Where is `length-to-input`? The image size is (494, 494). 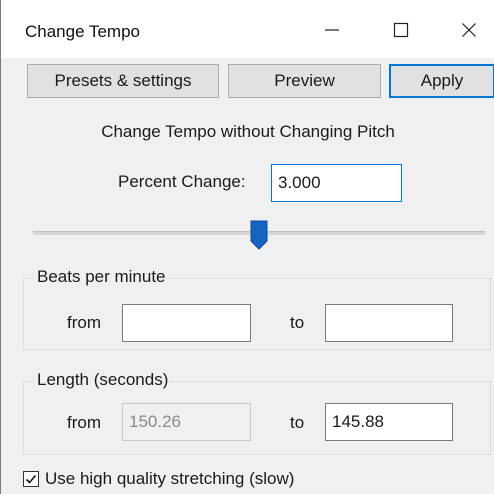
length-to-input is located at coordinates (389, 422).